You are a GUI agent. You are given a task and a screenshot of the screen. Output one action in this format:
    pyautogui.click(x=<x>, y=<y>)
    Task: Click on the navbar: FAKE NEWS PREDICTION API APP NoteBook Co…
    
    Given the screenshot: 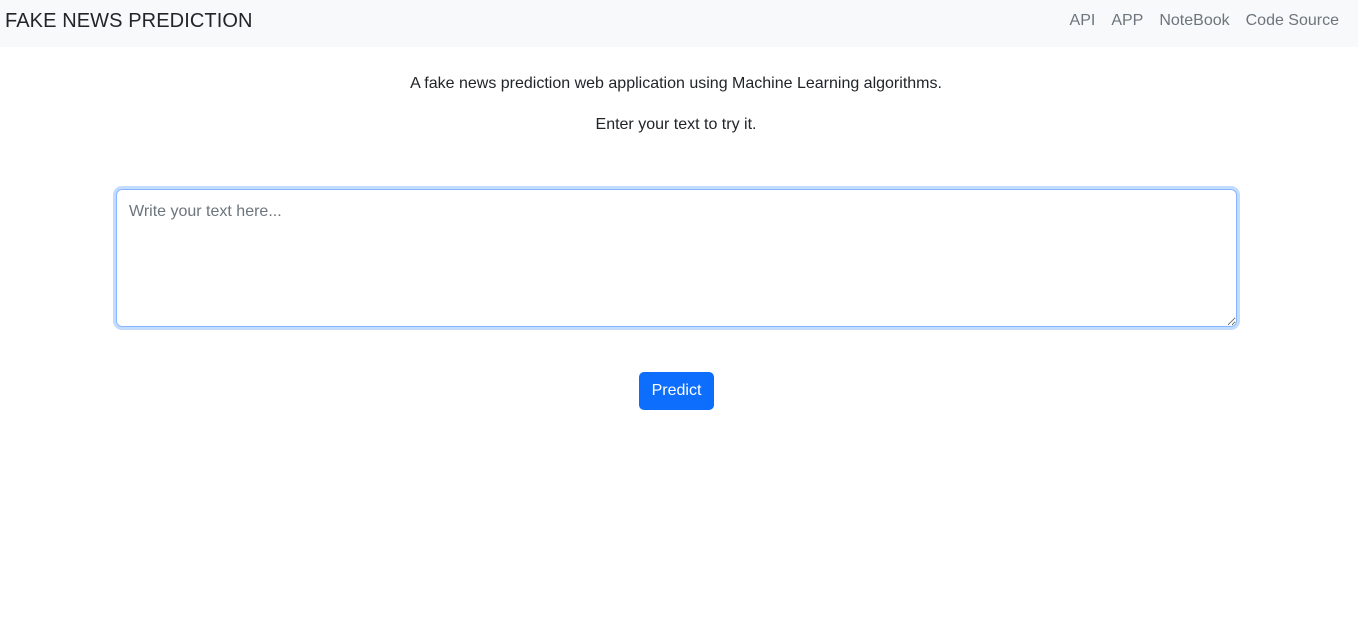 What is the action you would take?
    pyautogui.click(x=679, y=23)
    